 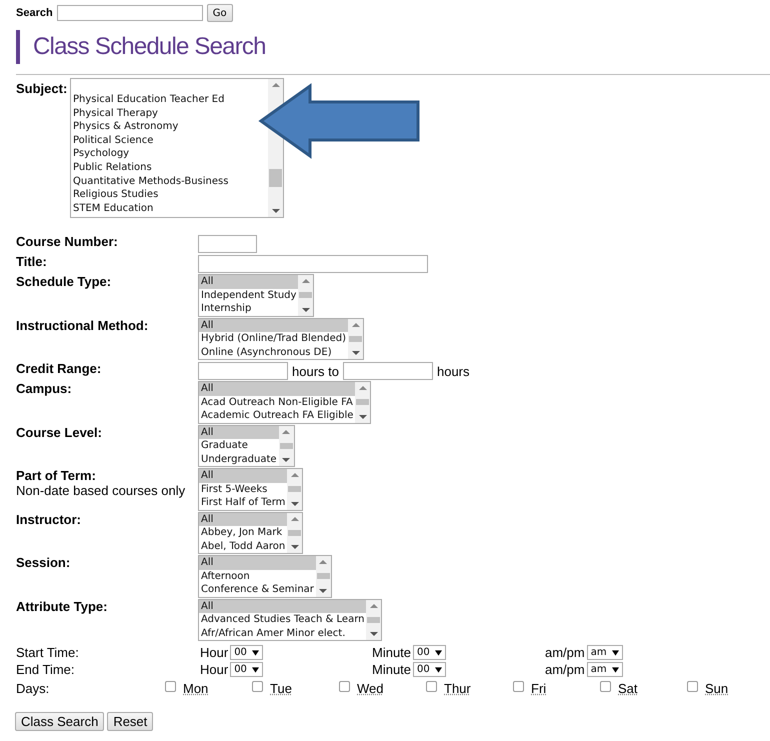 What do you see at coordinates (101, 490) in the screenshot?
I see `field-note: Non-date based courses only` at bounding box center [101, 490].